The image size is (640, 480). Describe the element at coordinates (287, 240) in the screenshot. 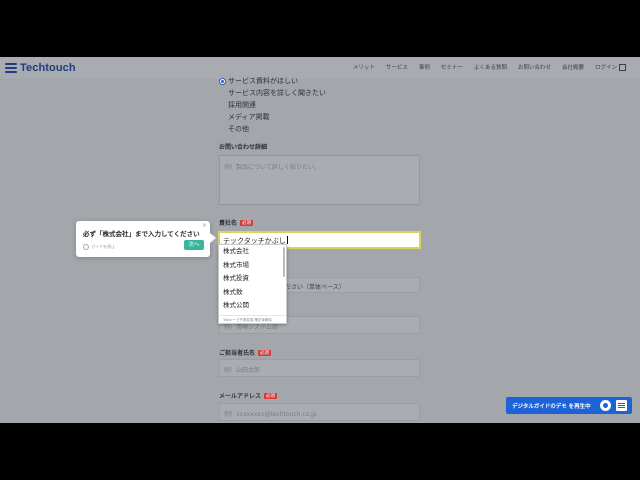

I see `text-caret` at that location.